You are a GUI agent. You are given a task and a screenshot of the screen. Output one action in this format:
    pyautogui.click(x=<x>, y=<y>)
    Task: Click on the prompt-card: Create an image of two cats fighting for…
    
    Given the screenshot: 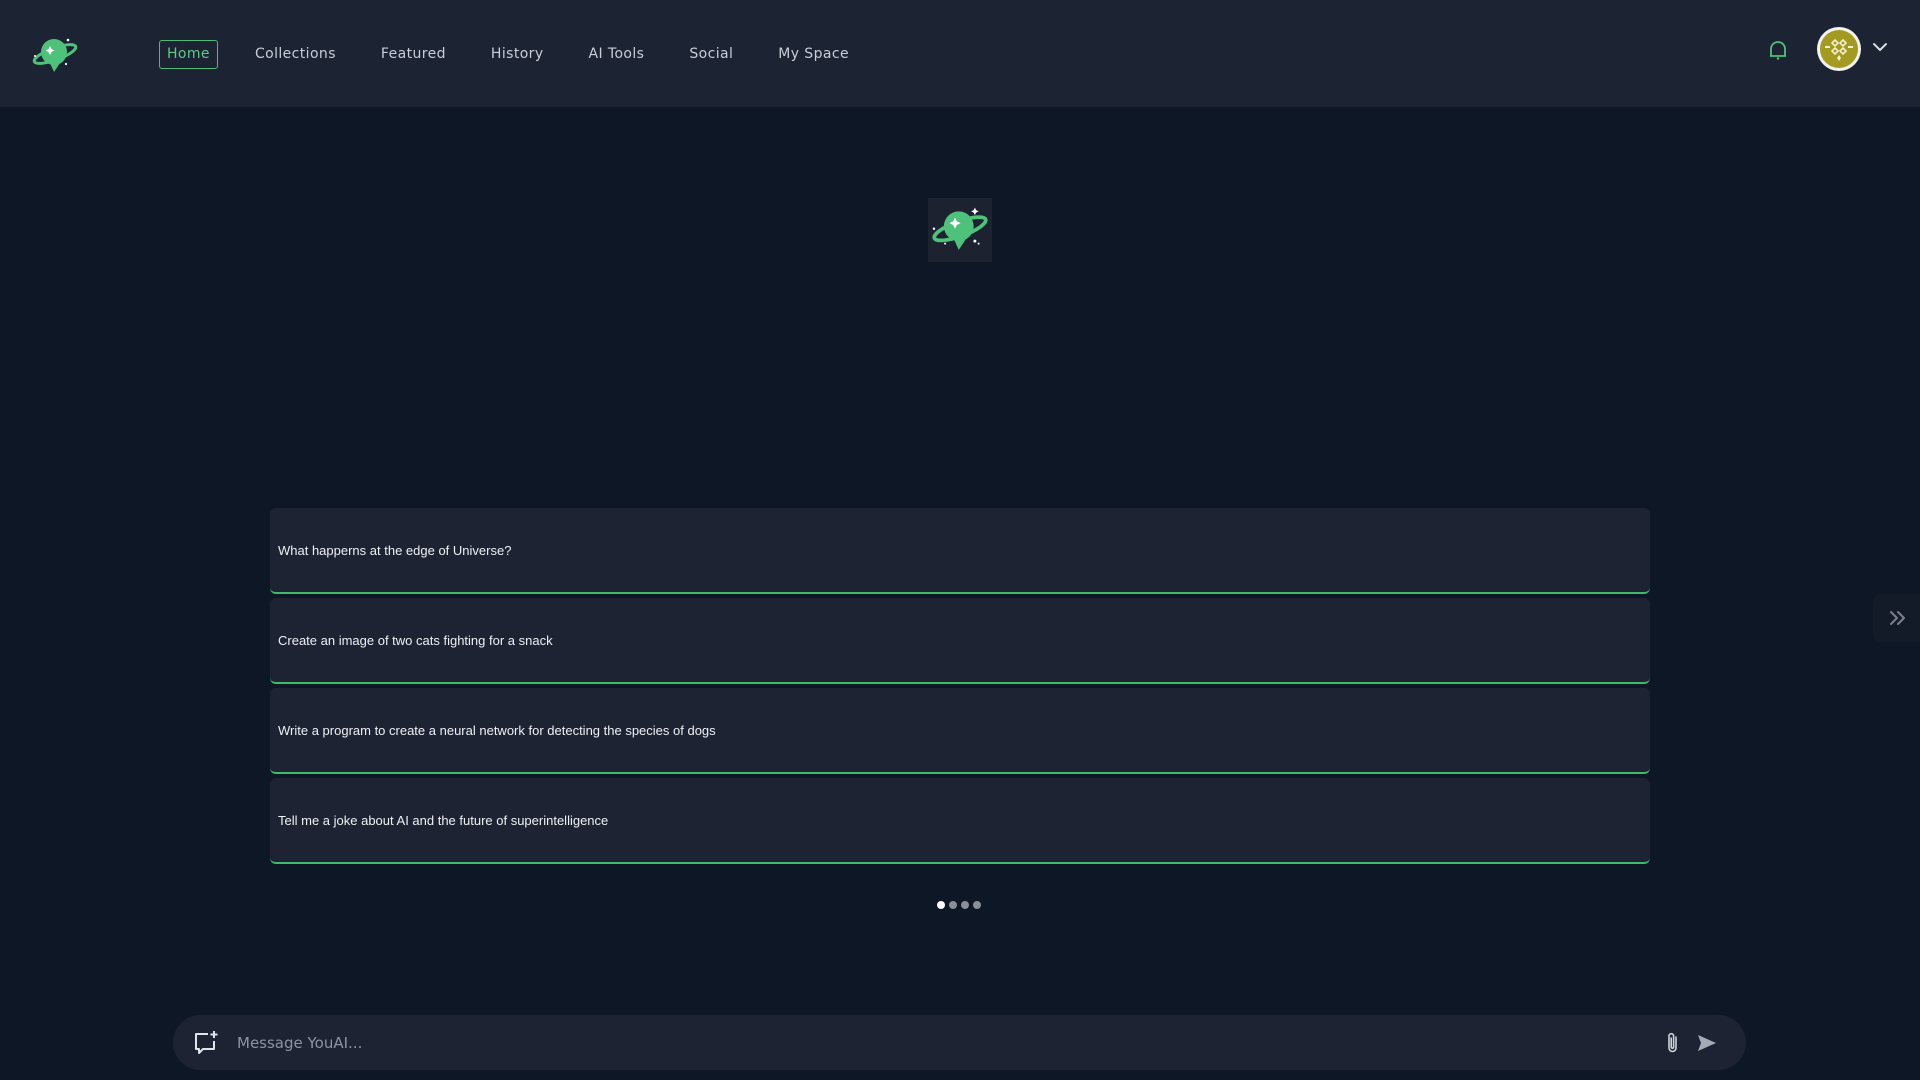 What is the action you would take?
    pyautogui.click(x=960, y=641)
    